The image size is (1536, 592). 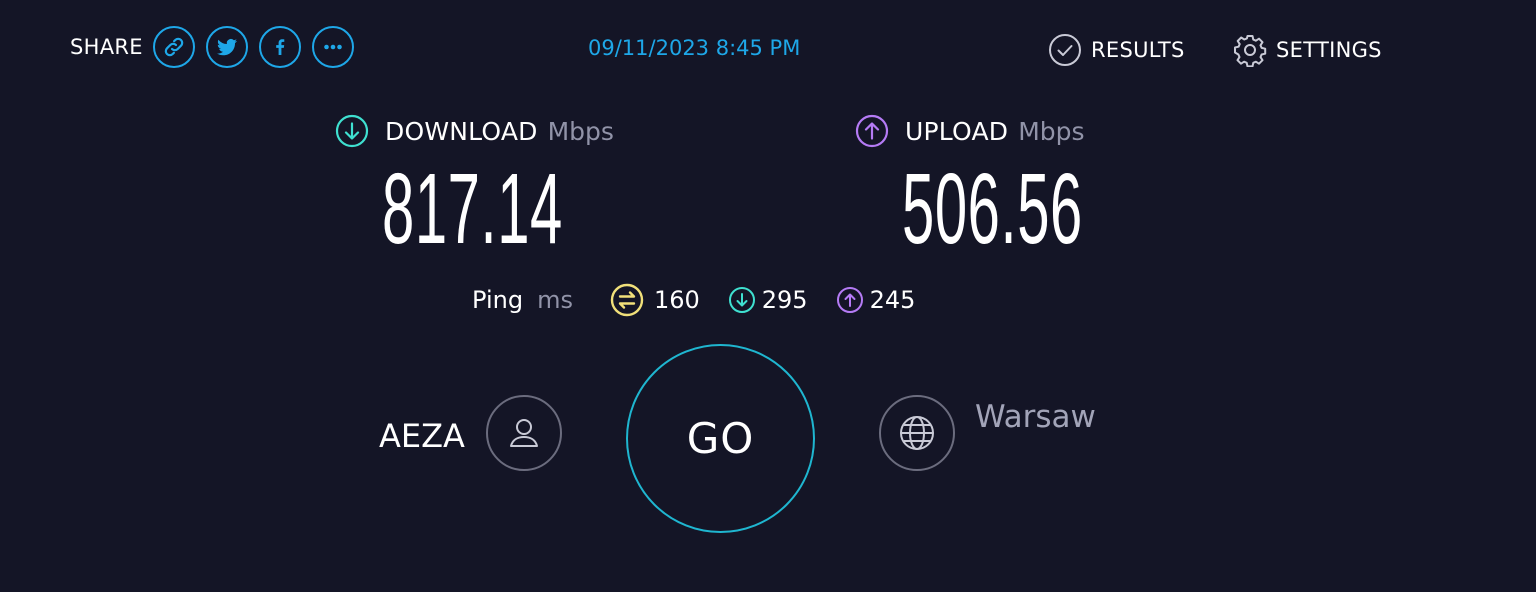 I want to click on upload-header: UPLOAD Mbps, so click(x=970, y=131).